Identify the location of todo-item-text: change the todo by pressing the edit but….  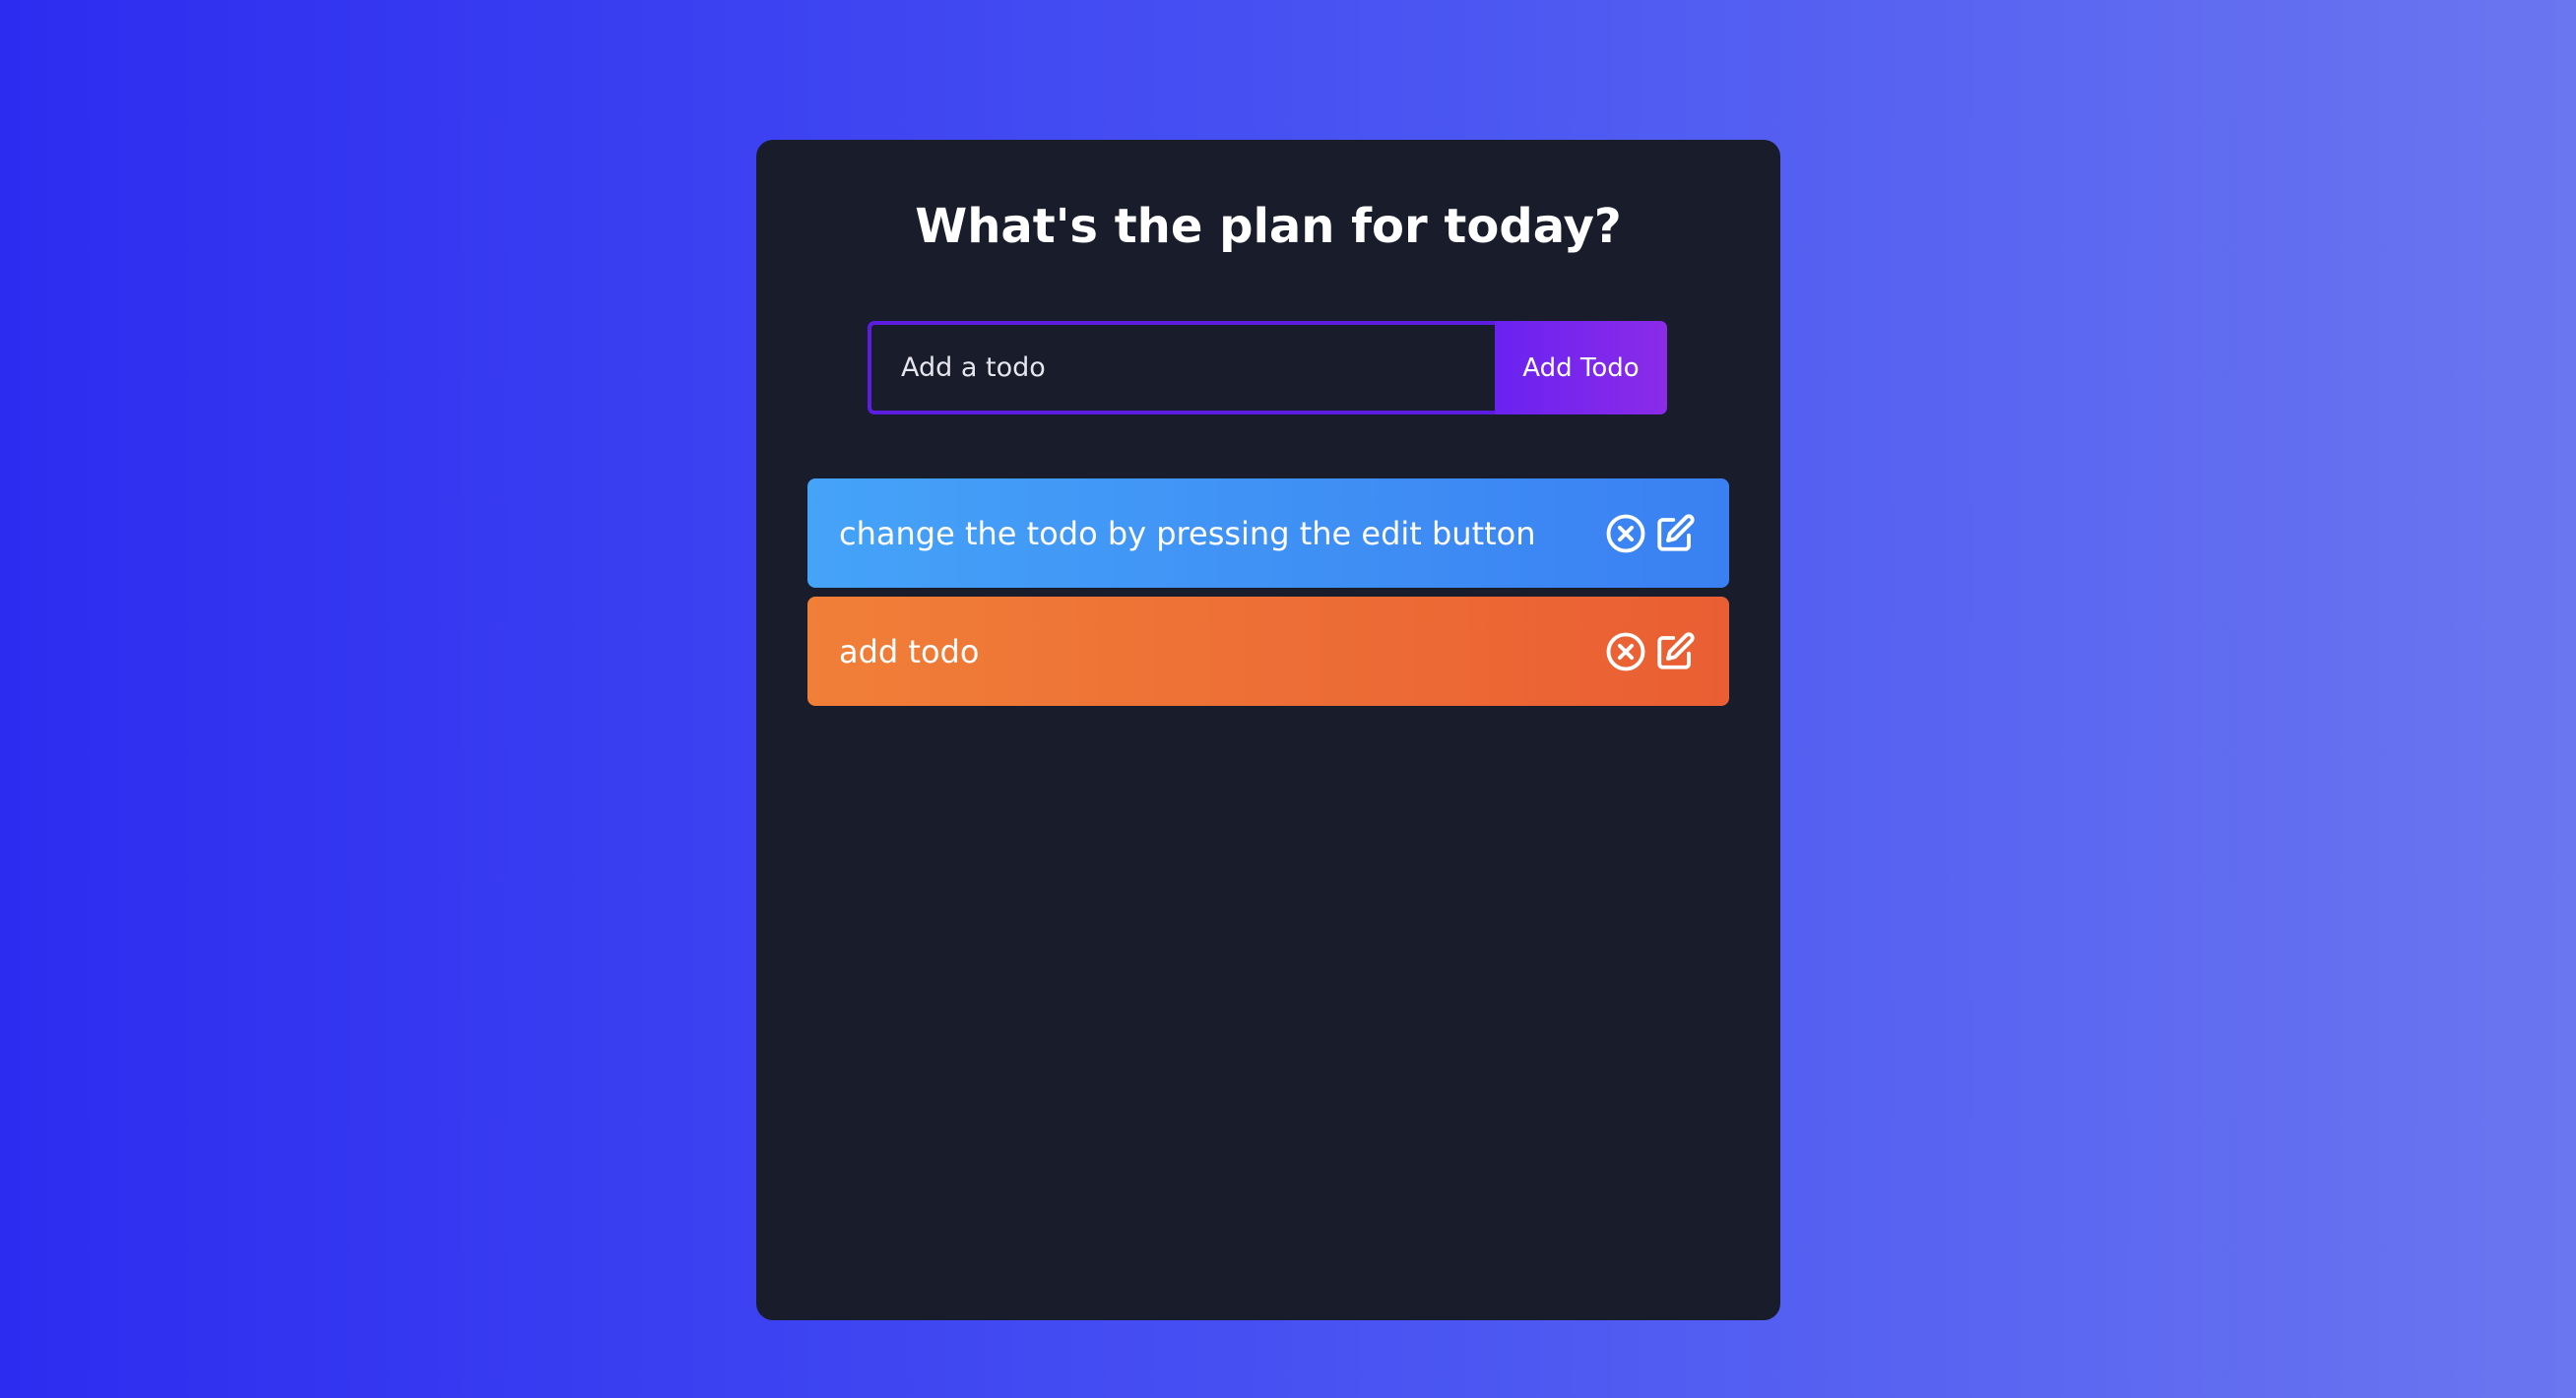
(1187, 533).